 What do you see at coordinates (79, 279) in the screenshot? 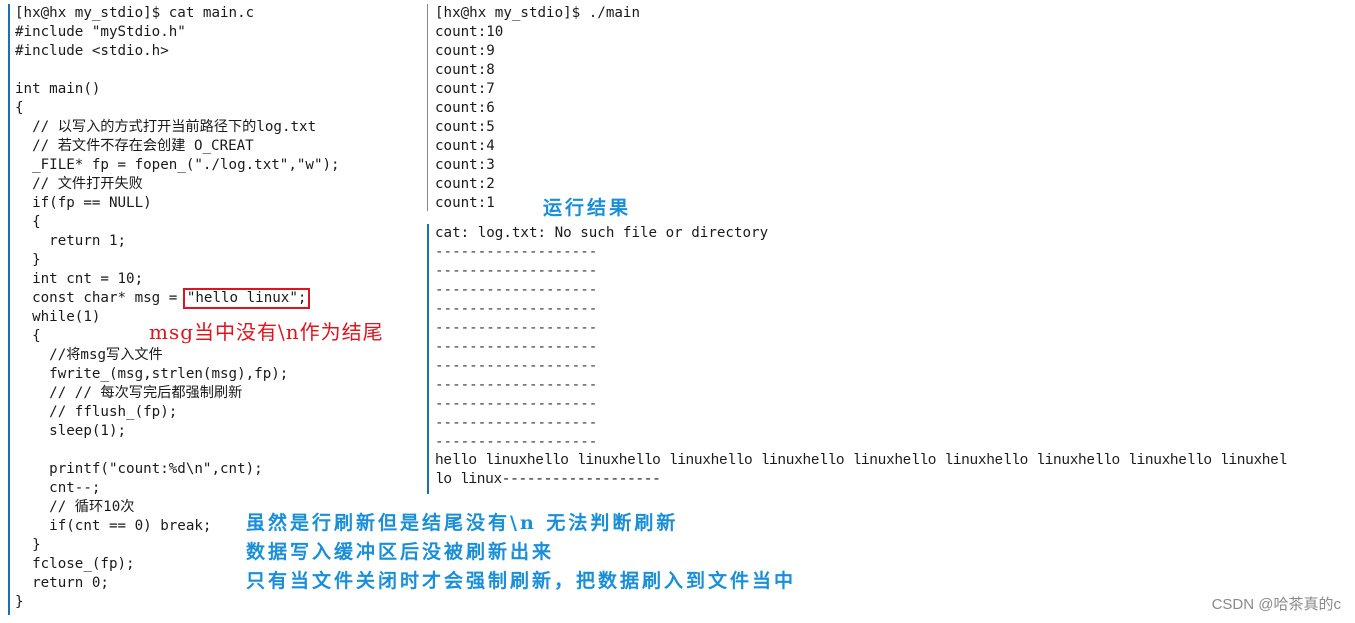
I see `code-line: int cnt = 10;` at bounding box center [79, 279].